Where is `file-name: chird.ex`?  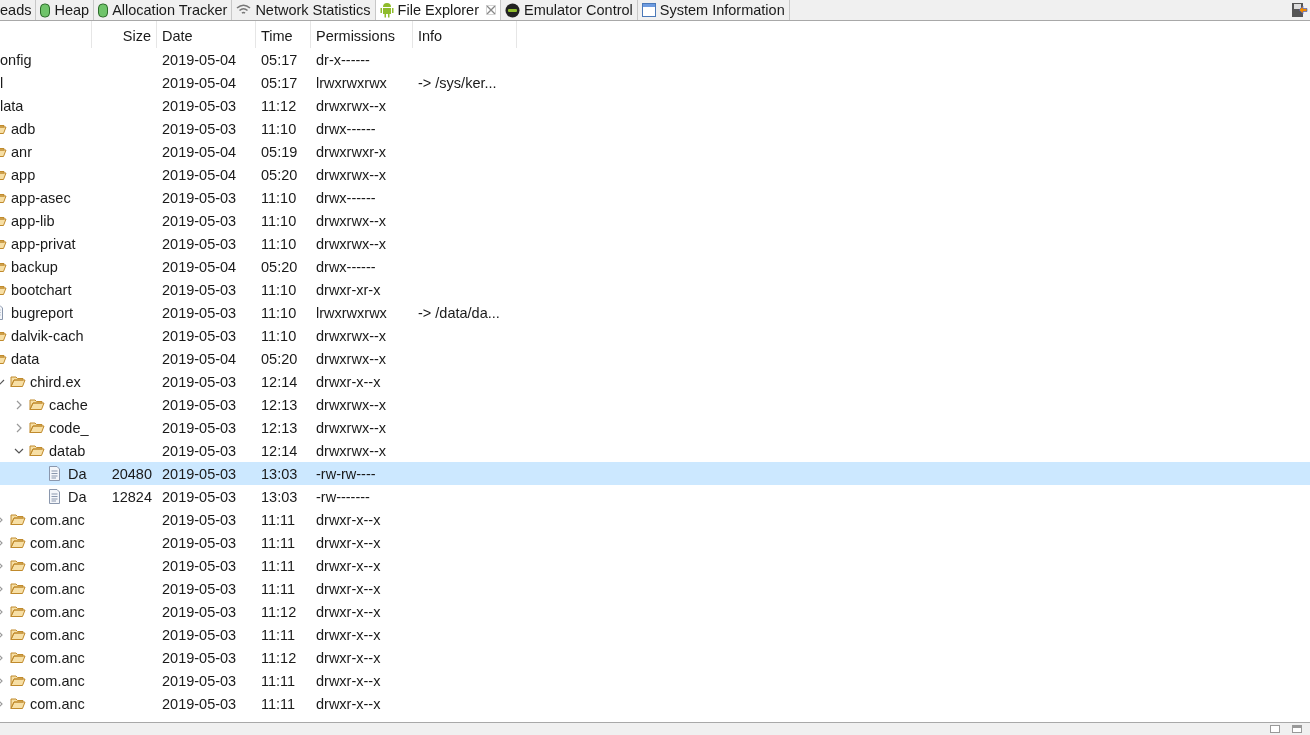 file-name: chird.ex is located at coordinates (55, 381).